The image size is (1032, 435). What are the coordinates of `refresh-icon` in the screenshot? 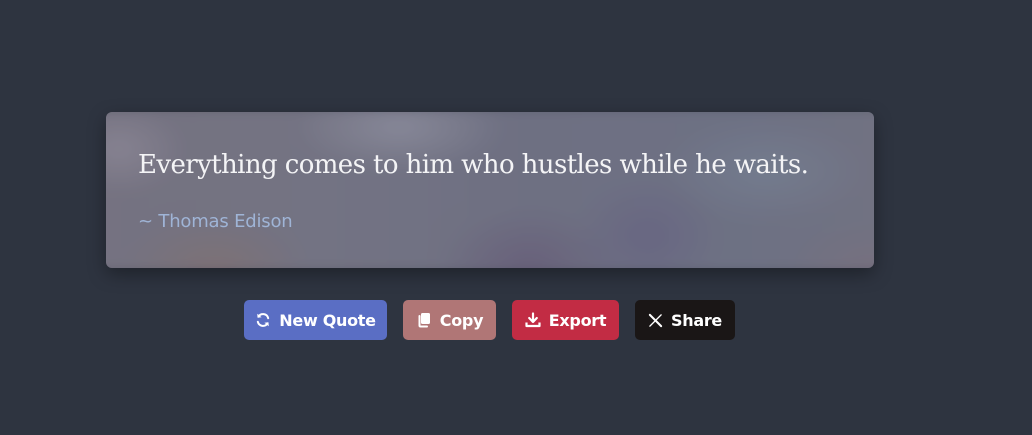 It's located at (263, 320).